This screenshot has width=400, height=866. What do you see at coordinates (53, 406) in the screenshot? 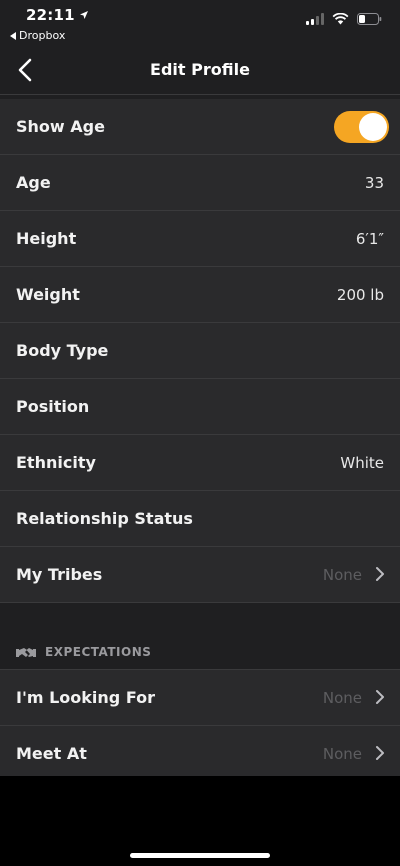
I see `row-label: Position` at bounding box center [53, 406].